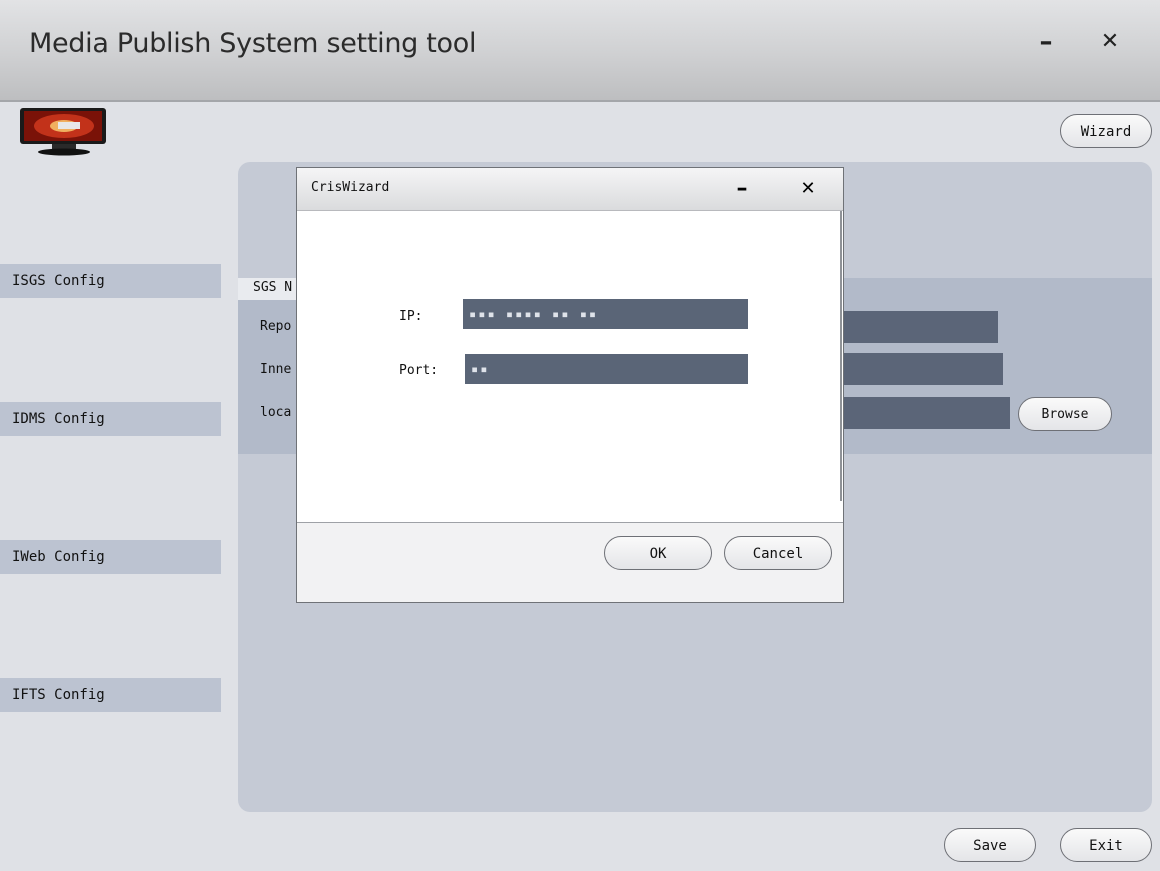 This screenshot has width=1160, height=871. Describe the element at coordinates (1110, 42) in the screenshot. I see `close-icon: ✕` at that location.